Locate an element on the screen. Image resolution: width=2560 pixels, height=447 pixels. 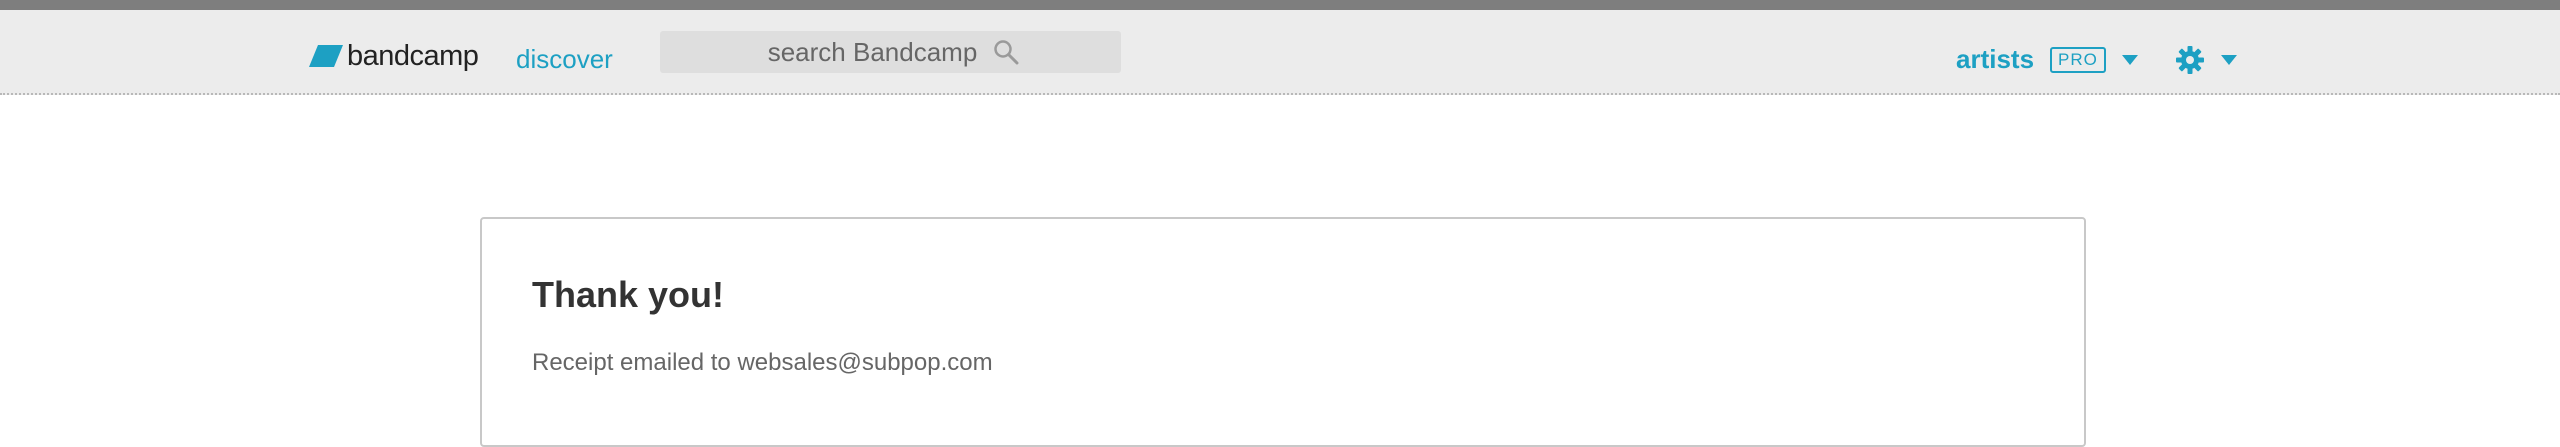
top-strip is located at coordinates (1280, 5).